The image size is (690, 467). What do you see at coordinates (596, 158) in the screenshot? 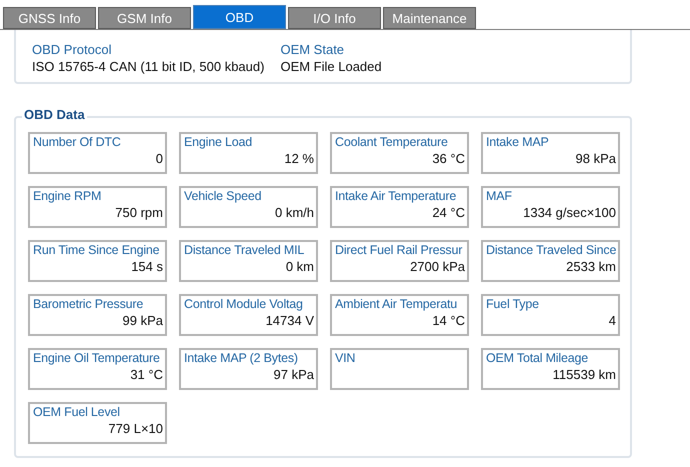
I see `card-value: 98 kPa` at bounding box center [596, 158].